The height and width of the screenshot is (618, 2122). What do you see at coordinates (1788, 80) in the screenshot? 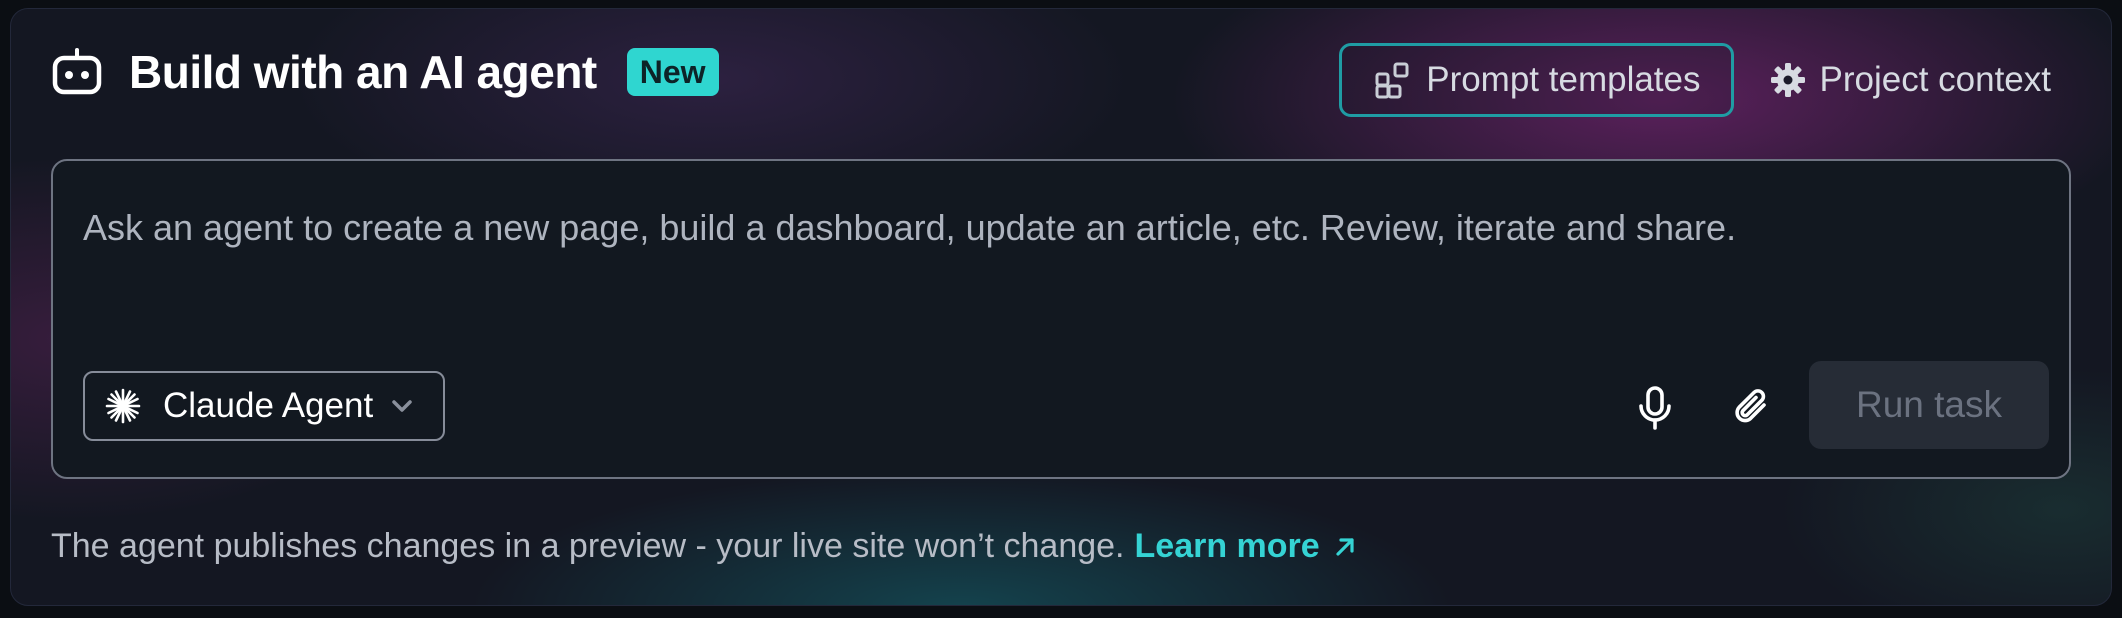
I see `gear-icon` at bounding box center [1788, 80].